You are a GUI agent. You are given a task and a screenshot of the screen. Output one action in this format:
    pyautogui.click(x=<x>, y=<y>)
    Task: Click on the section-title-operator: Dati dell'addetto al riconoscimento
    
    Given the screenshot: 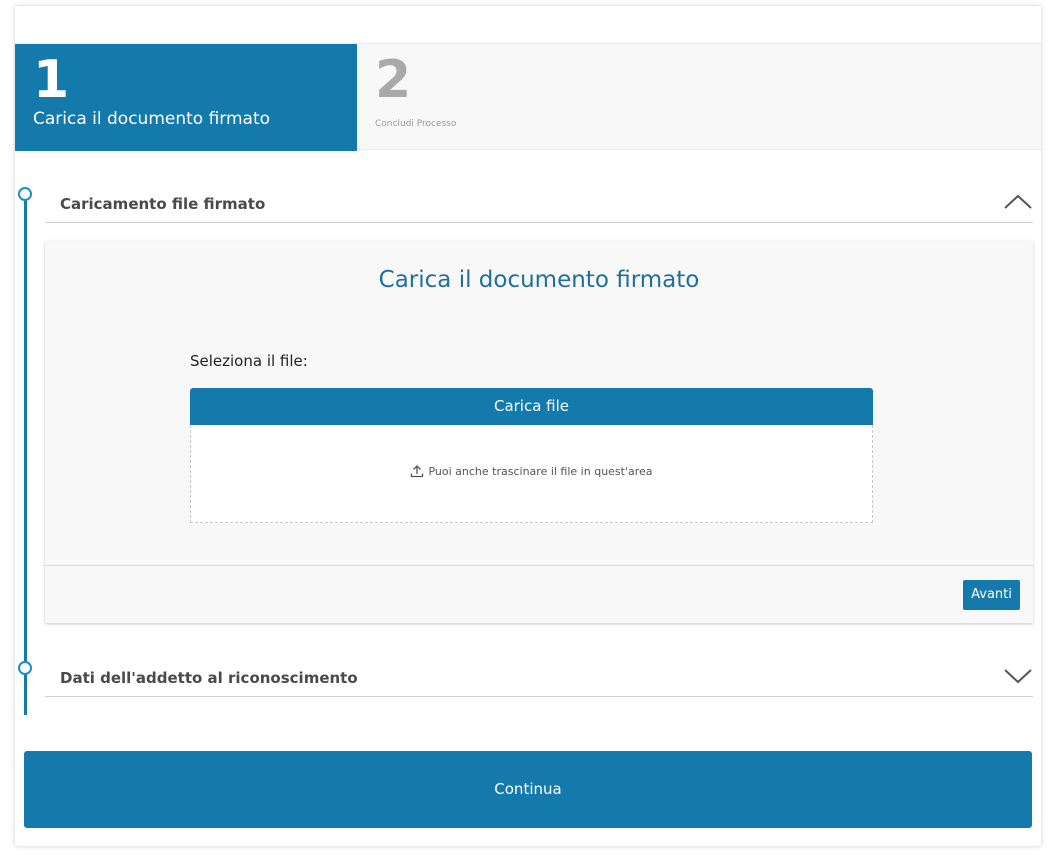 What is the action you would take?
    pyautogui.click(x=209, y=678)
    